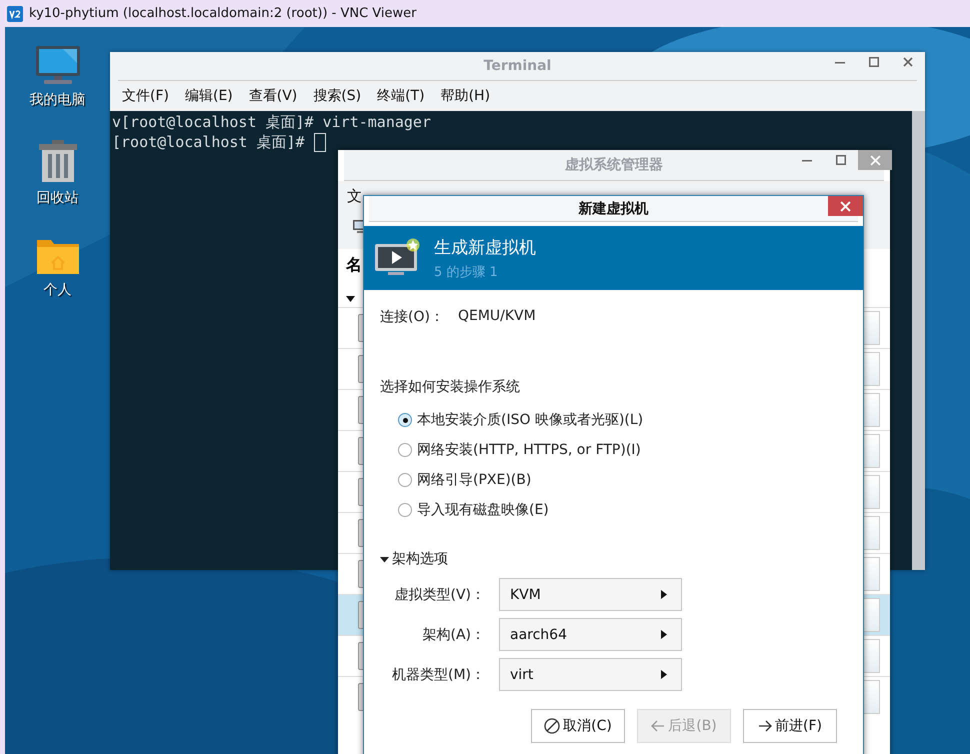 The image size is (970, 754). Describe the element at coordinates (465, 95) in the screenshot. I see `menu-item: 帮助(H)` at that location.